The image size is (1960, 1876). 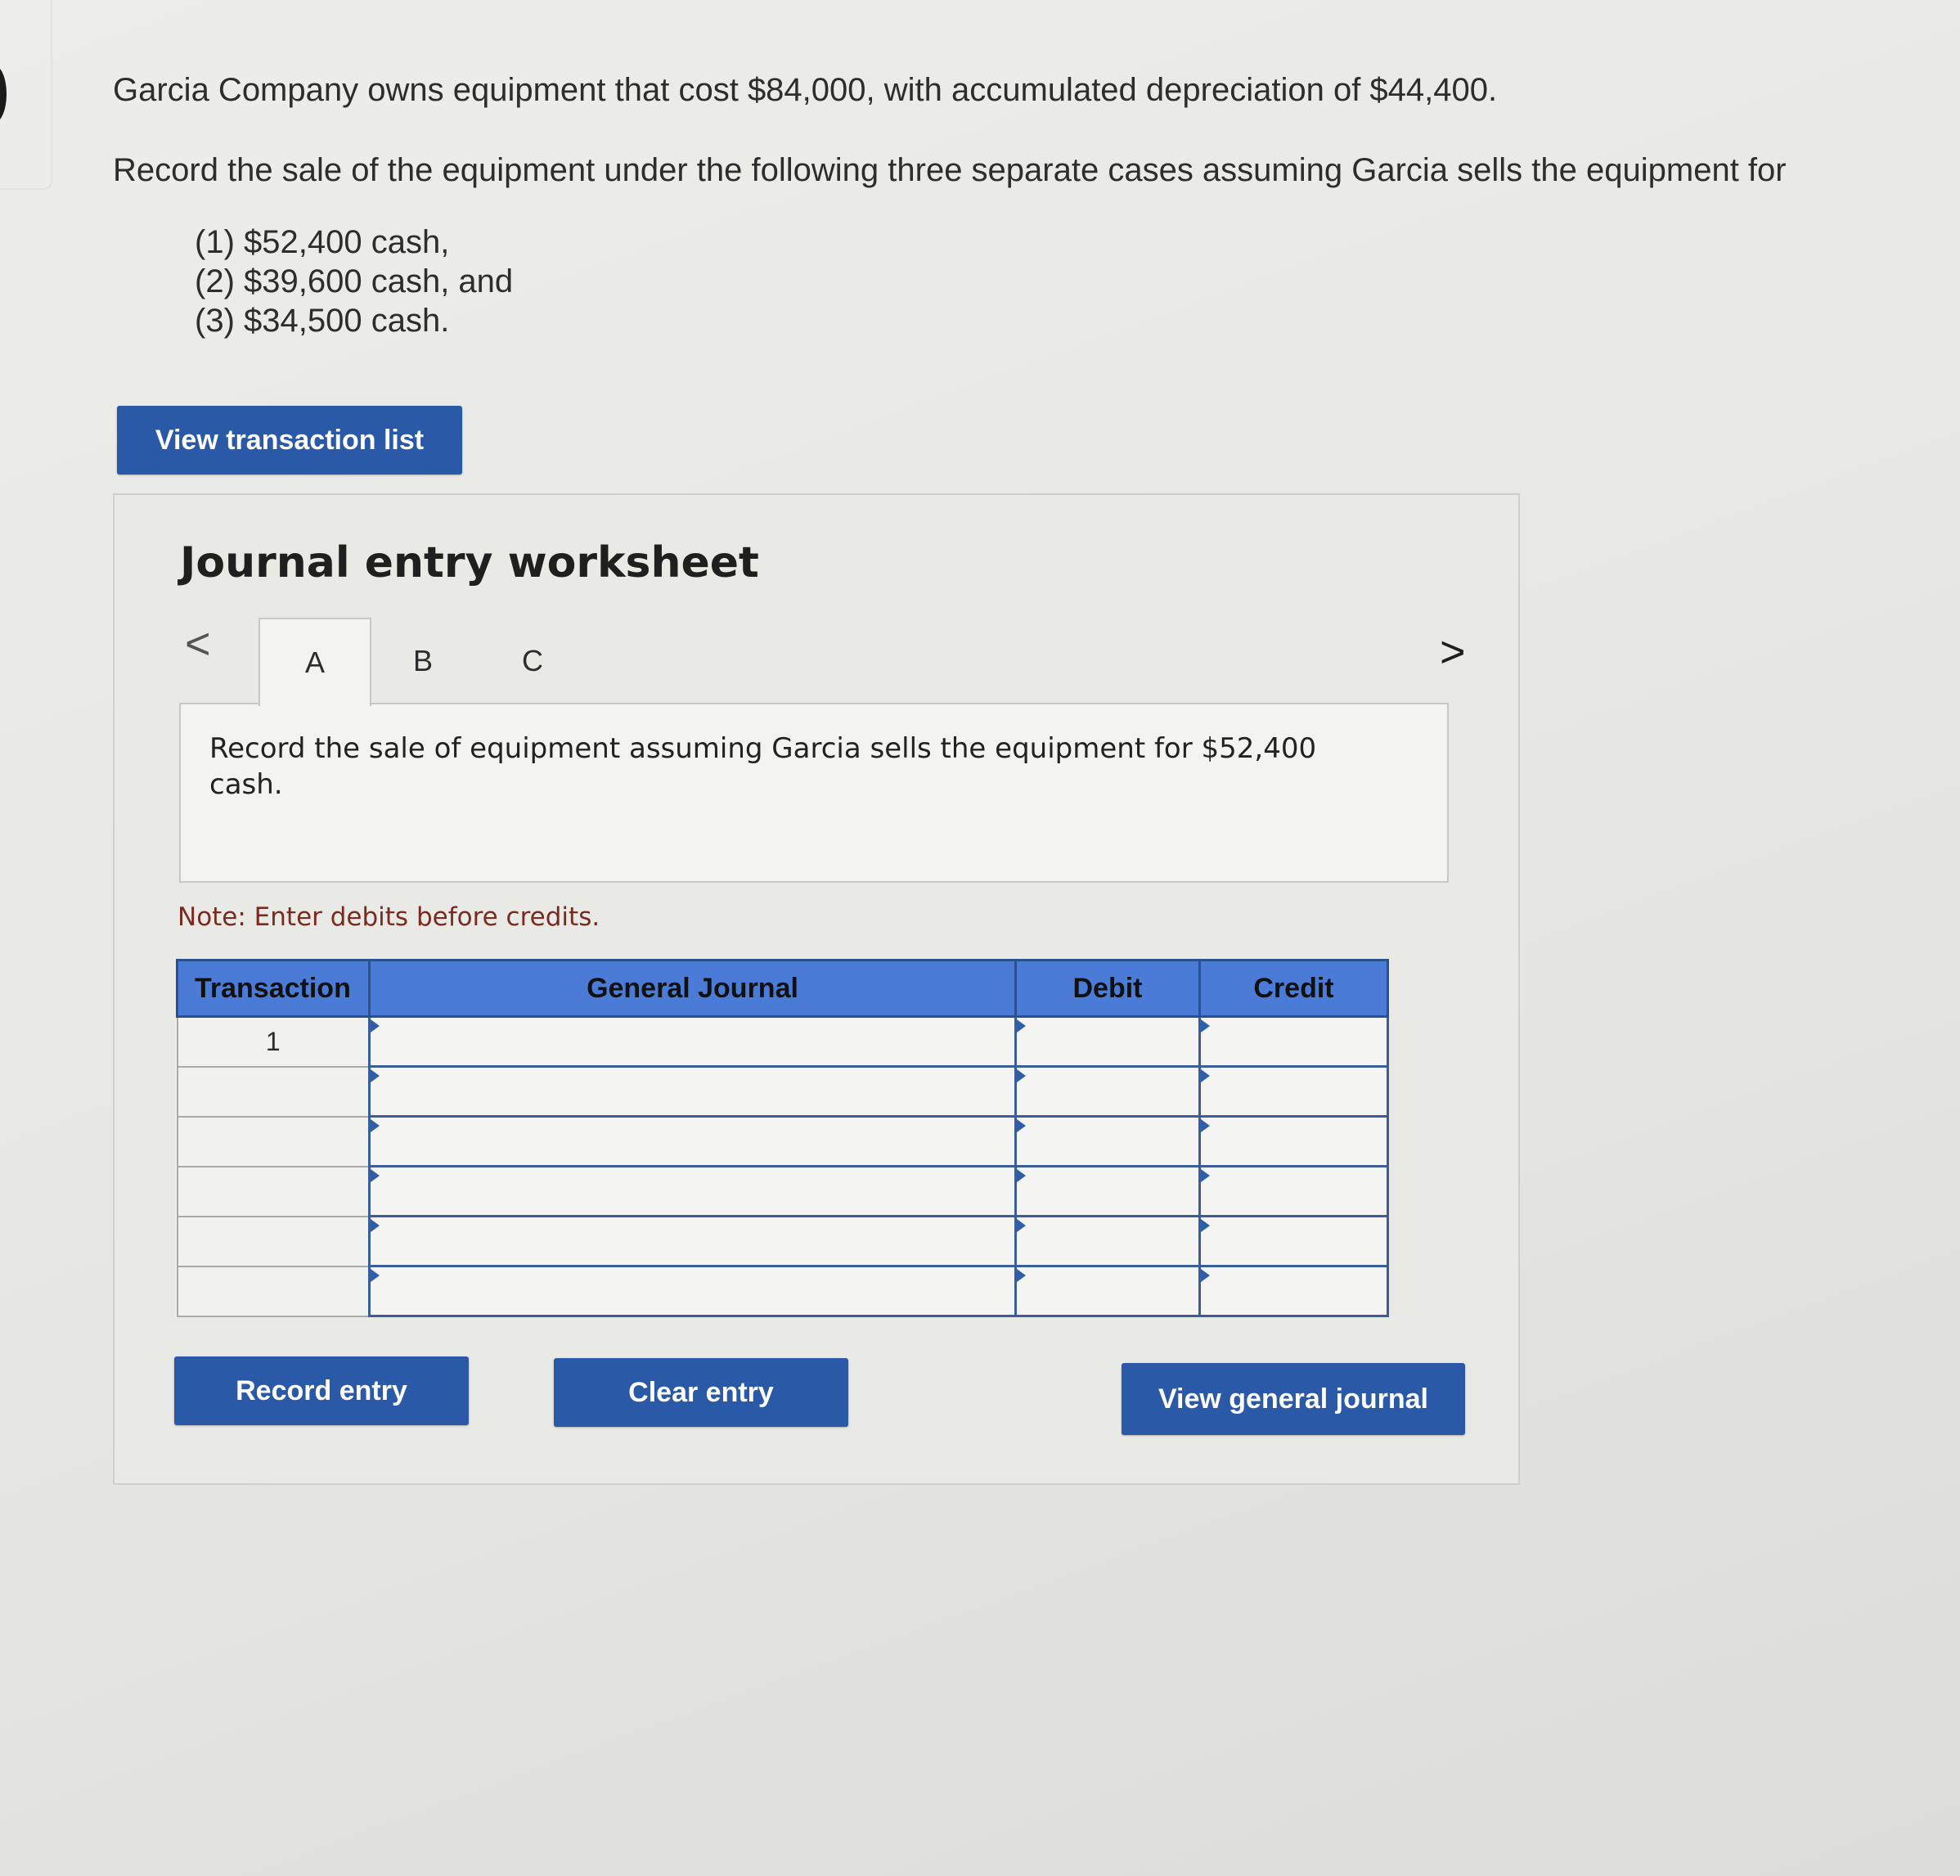 I want to click on tab-a: A, so click(x=314, y=662).